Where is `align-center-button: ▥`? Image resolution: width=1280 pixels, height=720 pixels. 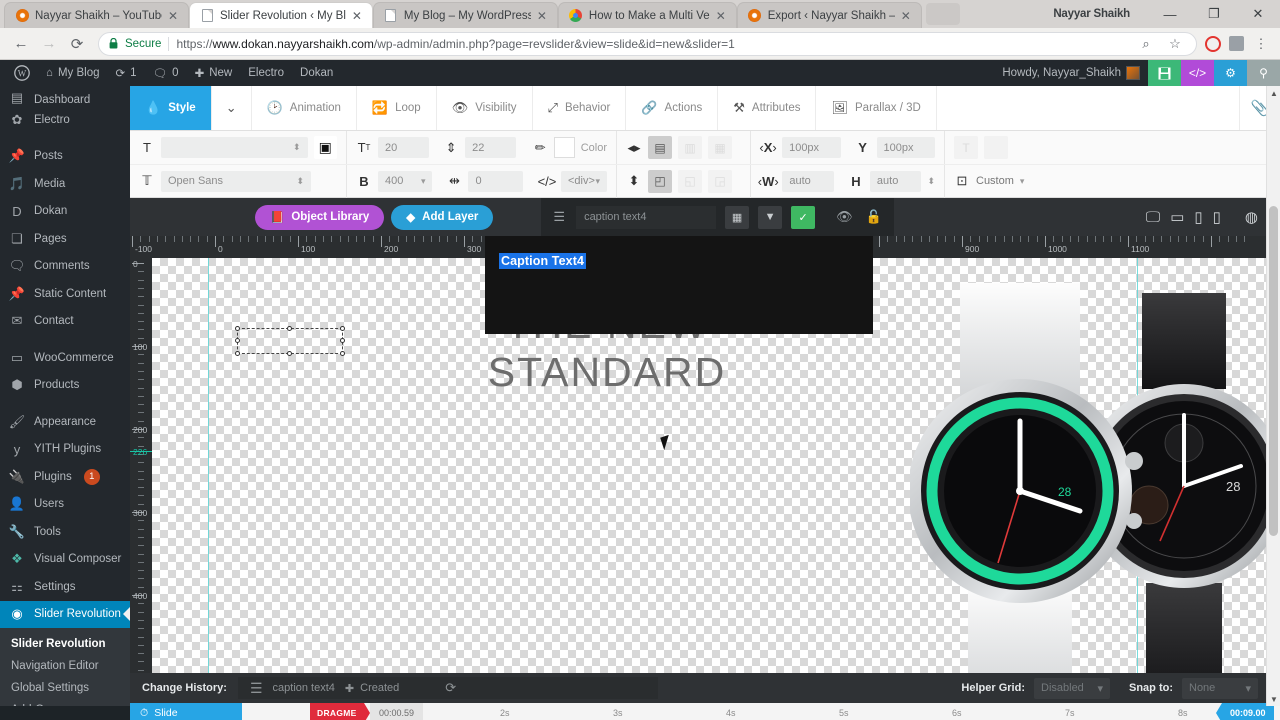
align-center-button: ▥ is located at coordinates (690, 147).